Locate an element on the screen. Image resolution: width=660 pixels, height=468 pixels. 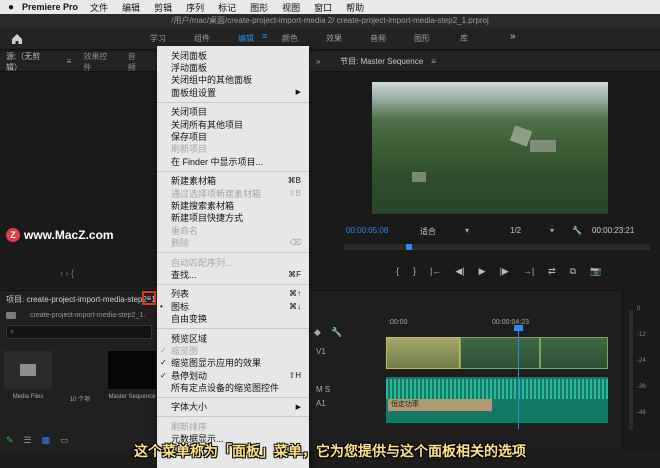
panel-menu-item-label: 浮动面板 is located at coordinates (189, 68).